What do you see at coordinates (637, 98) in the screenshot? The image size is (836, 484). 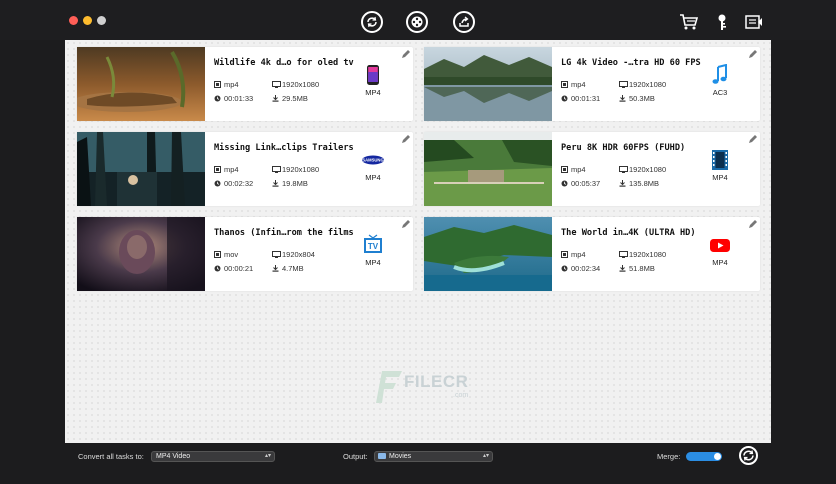 I see `size-meta: 50.3MB` at bounding box center [637, 98].